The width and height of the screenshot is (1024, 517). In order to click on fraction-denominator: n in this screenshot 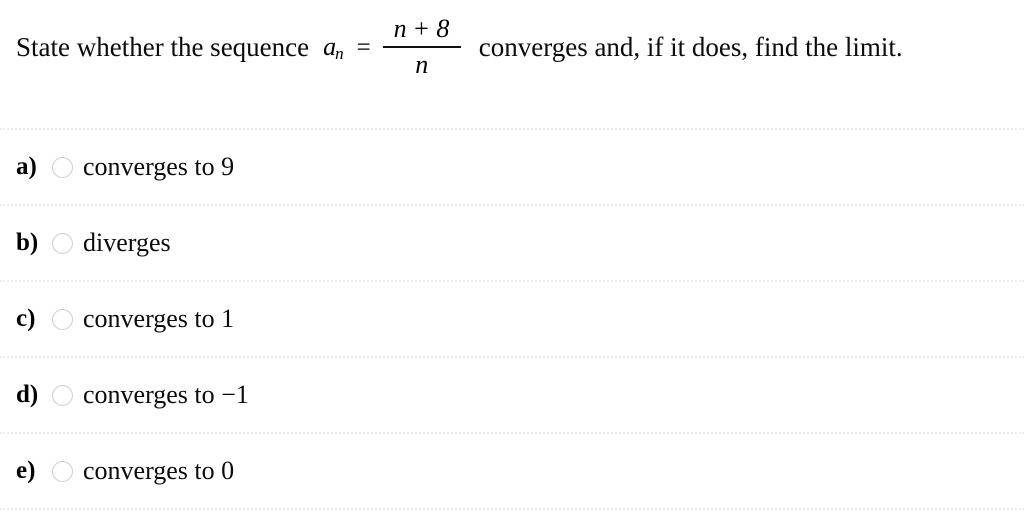, I will do `click(422, 64)`.